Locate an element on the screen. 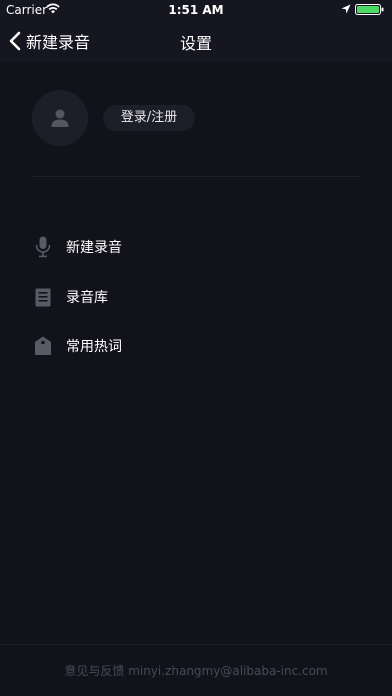  navigation-bar: 新建录音 设置 is located at coordinates (196, 41).